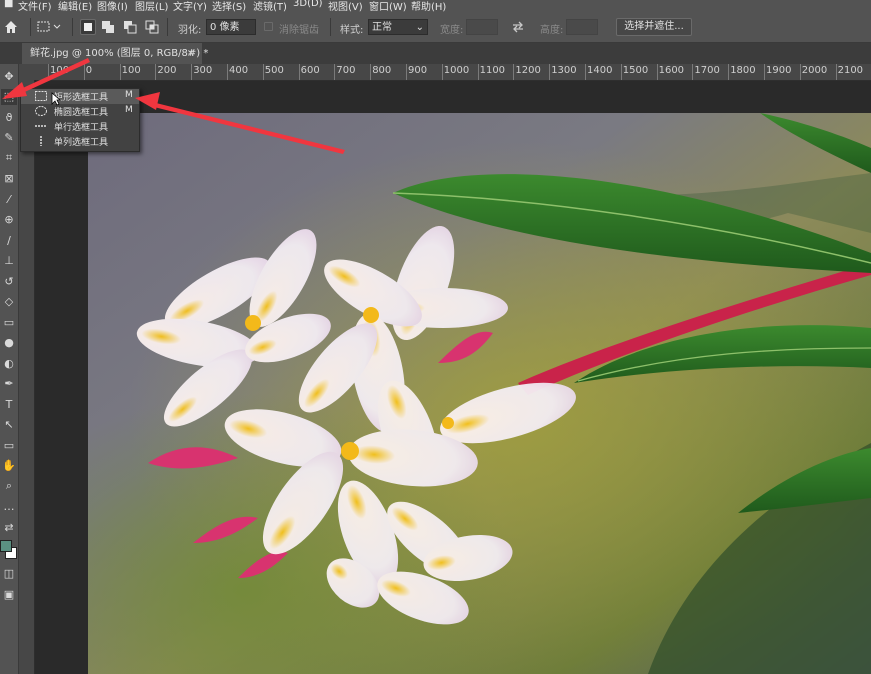 This screenshot has height=674, width=871. What do you see at coordinates (388, 6) in the screenshot?
I see `menu-window: 窗口(W)` at bounding box center [388, 6].